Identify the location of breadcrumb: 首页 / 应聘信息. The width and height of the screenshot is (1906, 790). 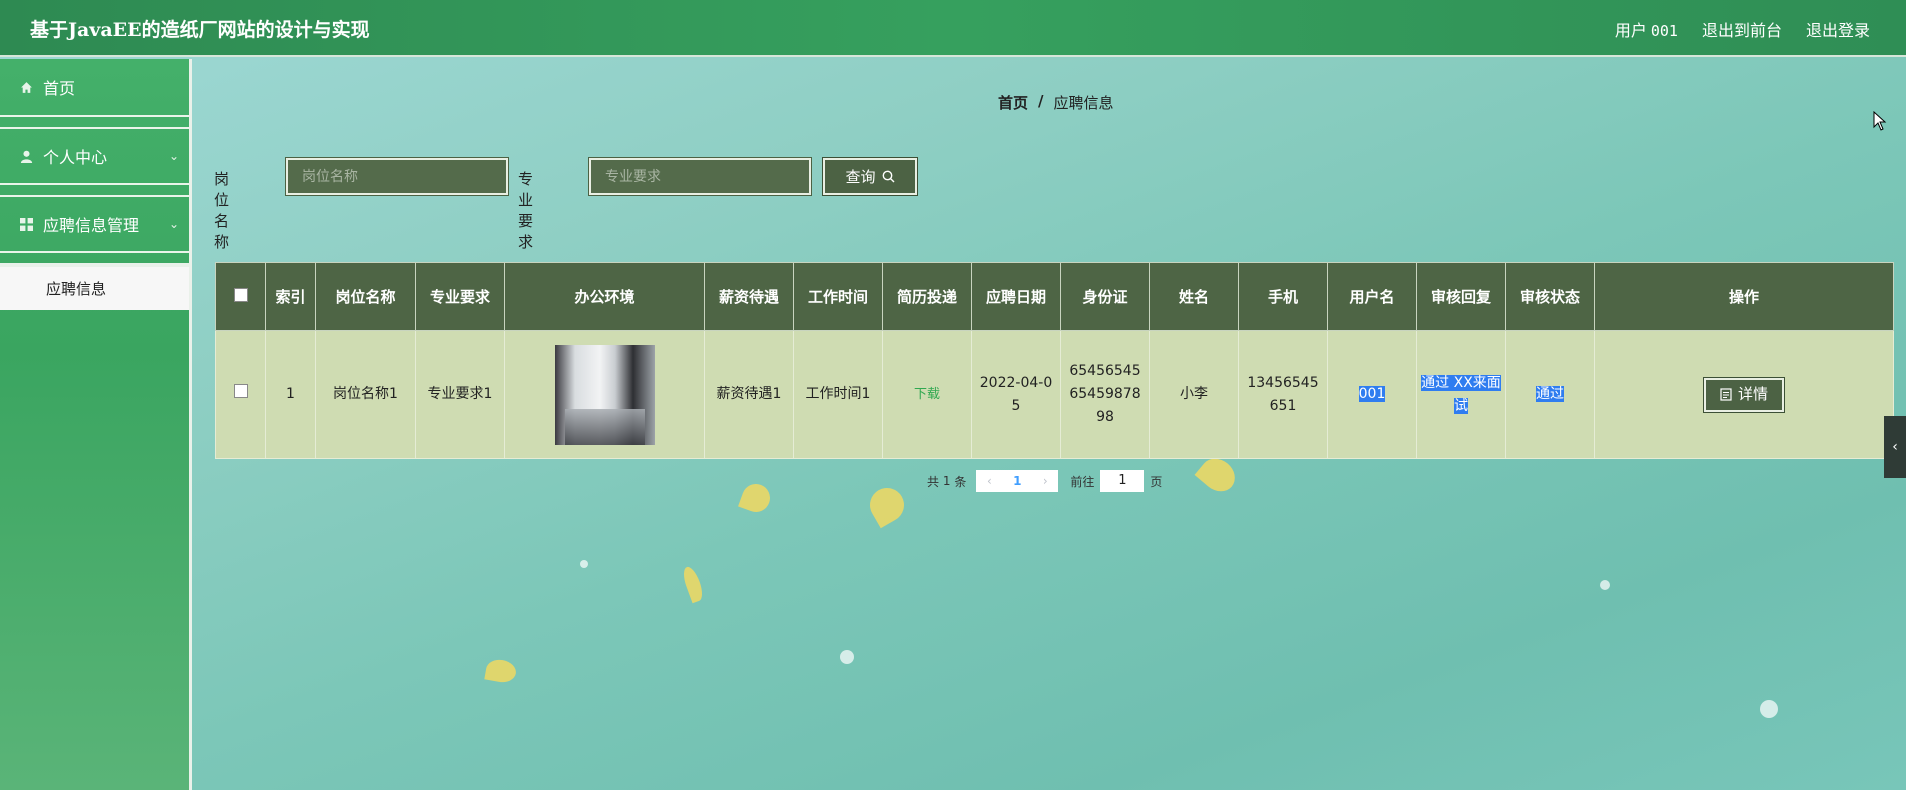
(1056, 102).